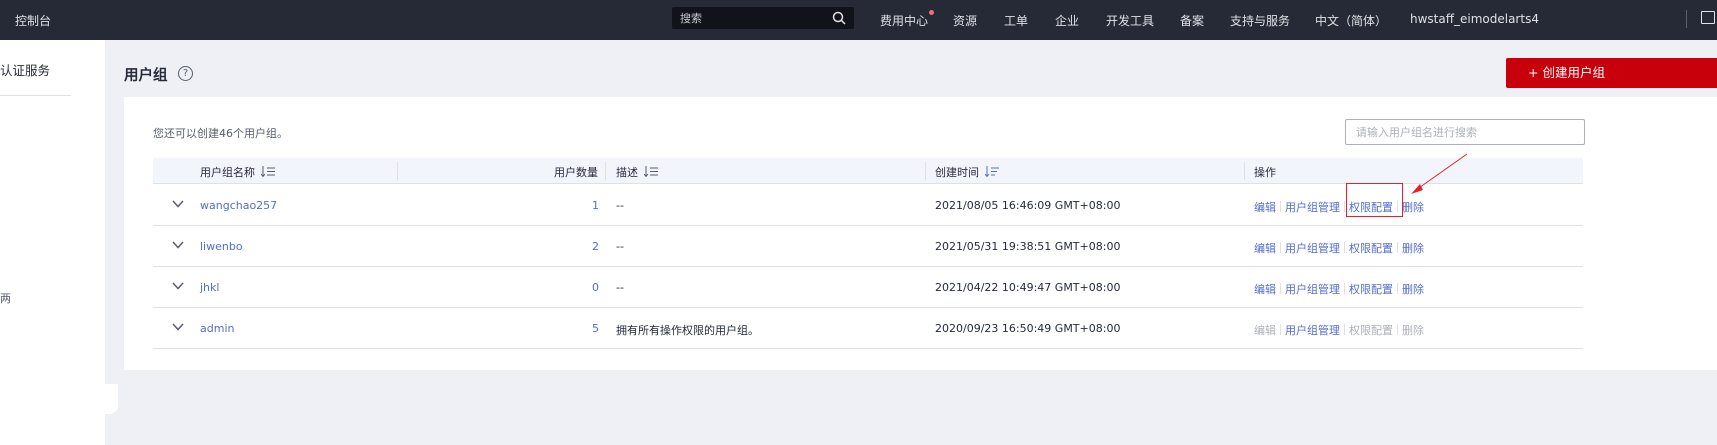  I want to click on nav-billing-center: 费用中心, so click(907, 19).